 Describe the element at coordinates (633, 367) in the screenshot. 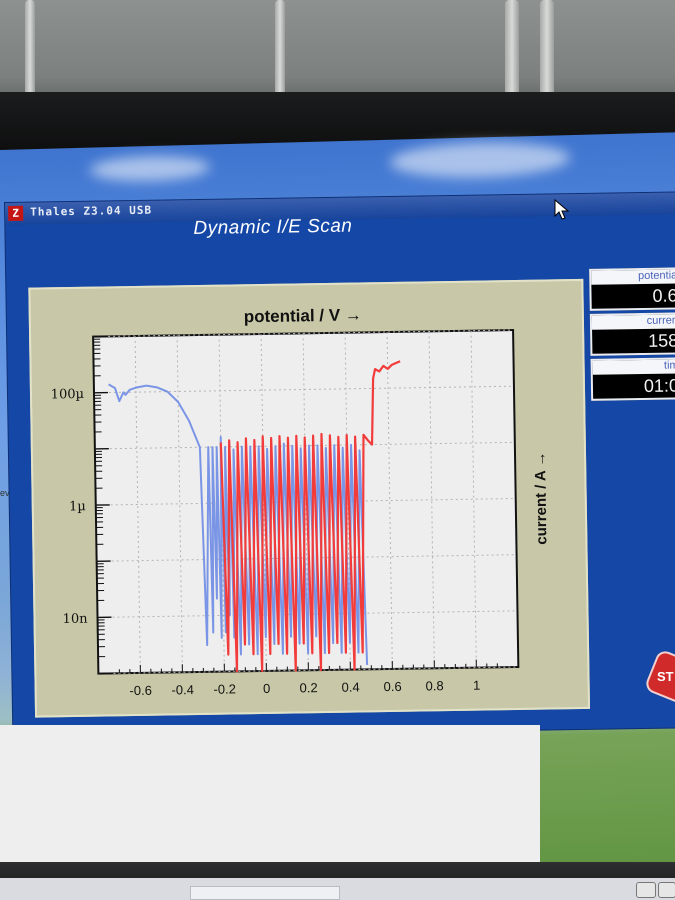

I see `time-label: tim` at that location.